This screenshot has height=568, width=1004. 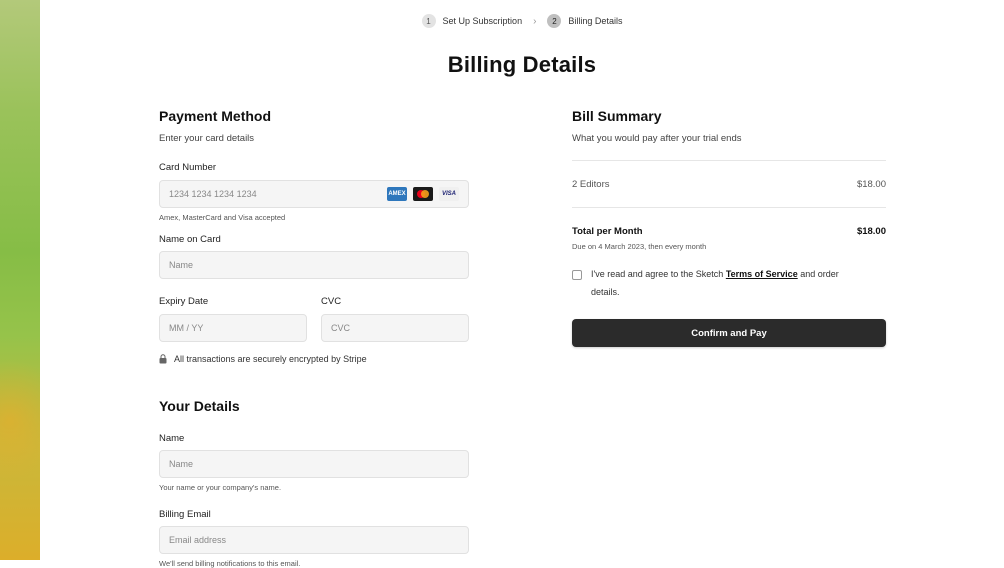 I want to click on total-value: $18.00, so click(x=871, y=231).